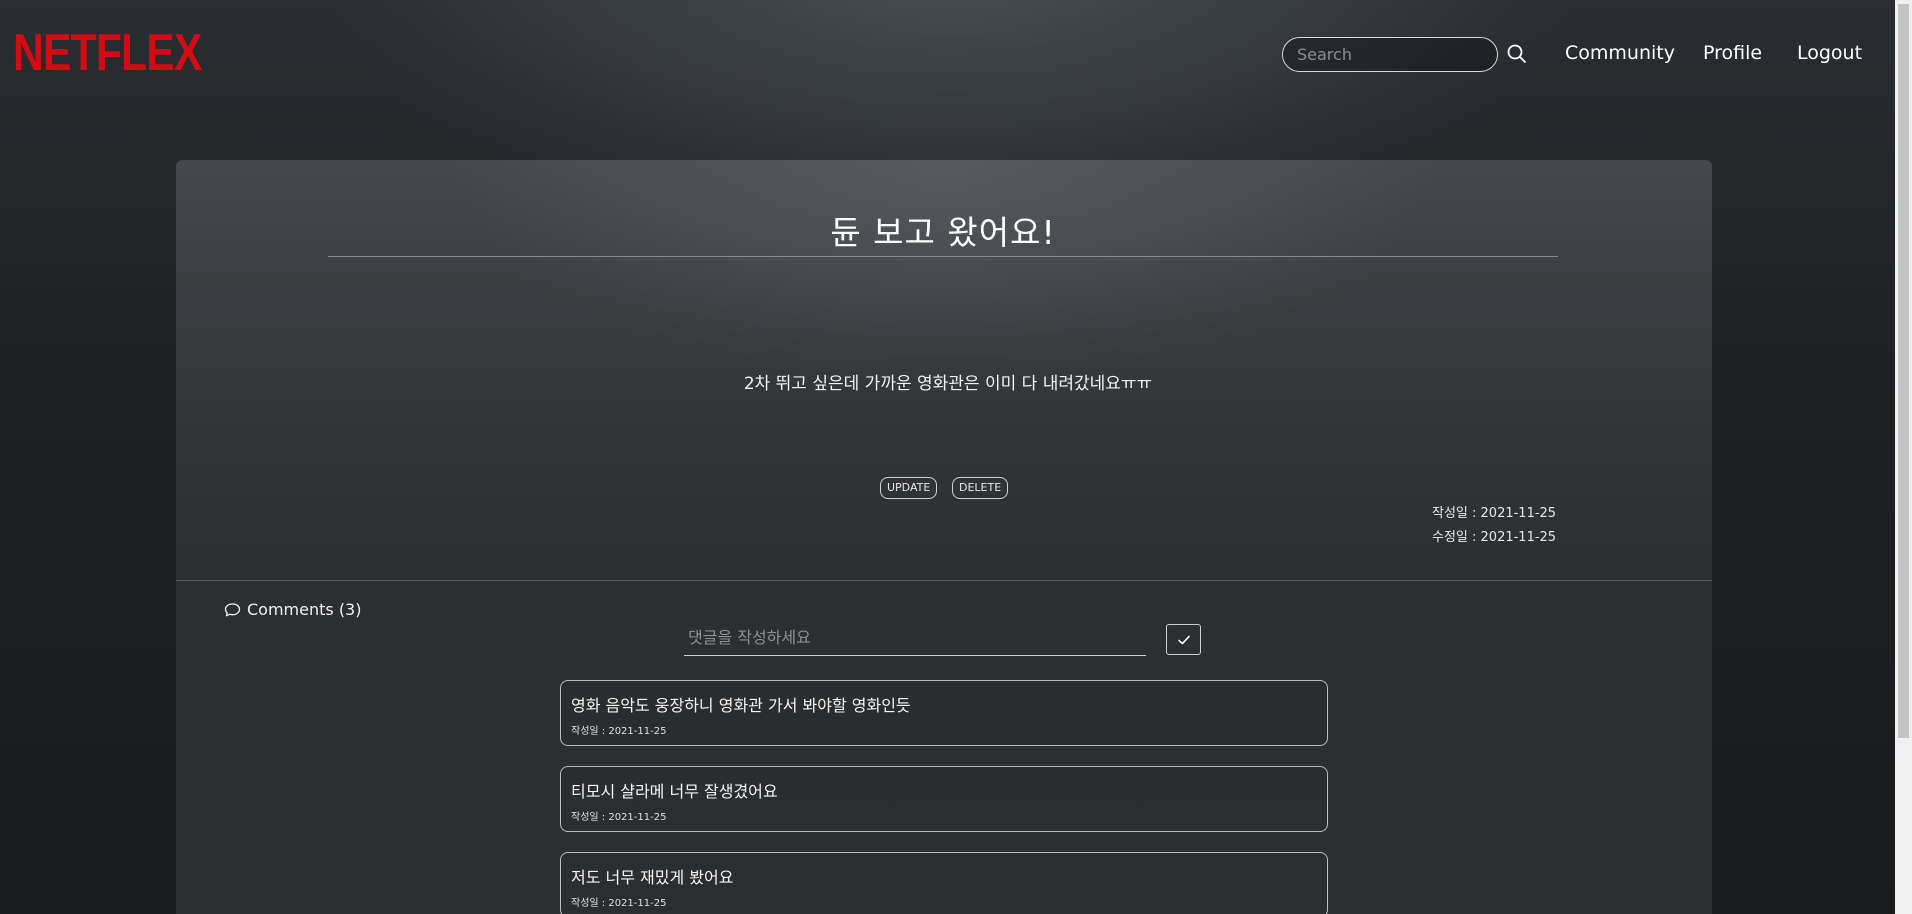 The height and width of the screenshot is (914, 1912). What do you see at coordinates (943, 232) in the screenshot?
I see `post-title: 듄 보고 왔어요!` at bounding box center [943, 232].